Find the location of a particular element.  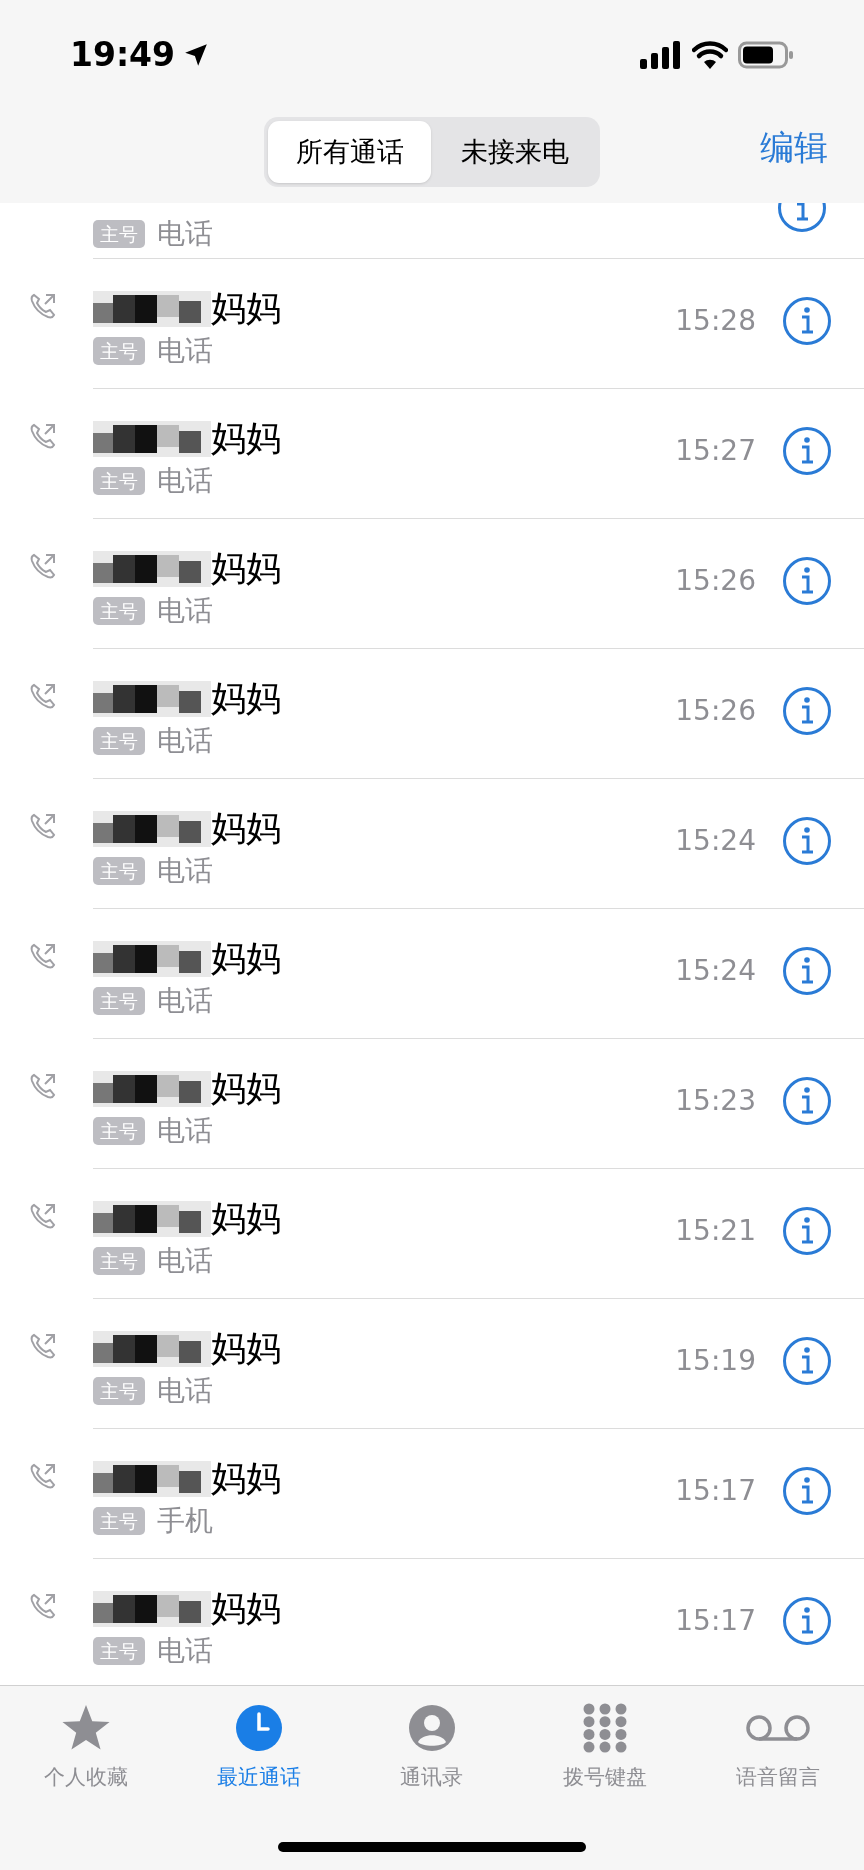

clock-icon is located at coordinates (259, 1728).